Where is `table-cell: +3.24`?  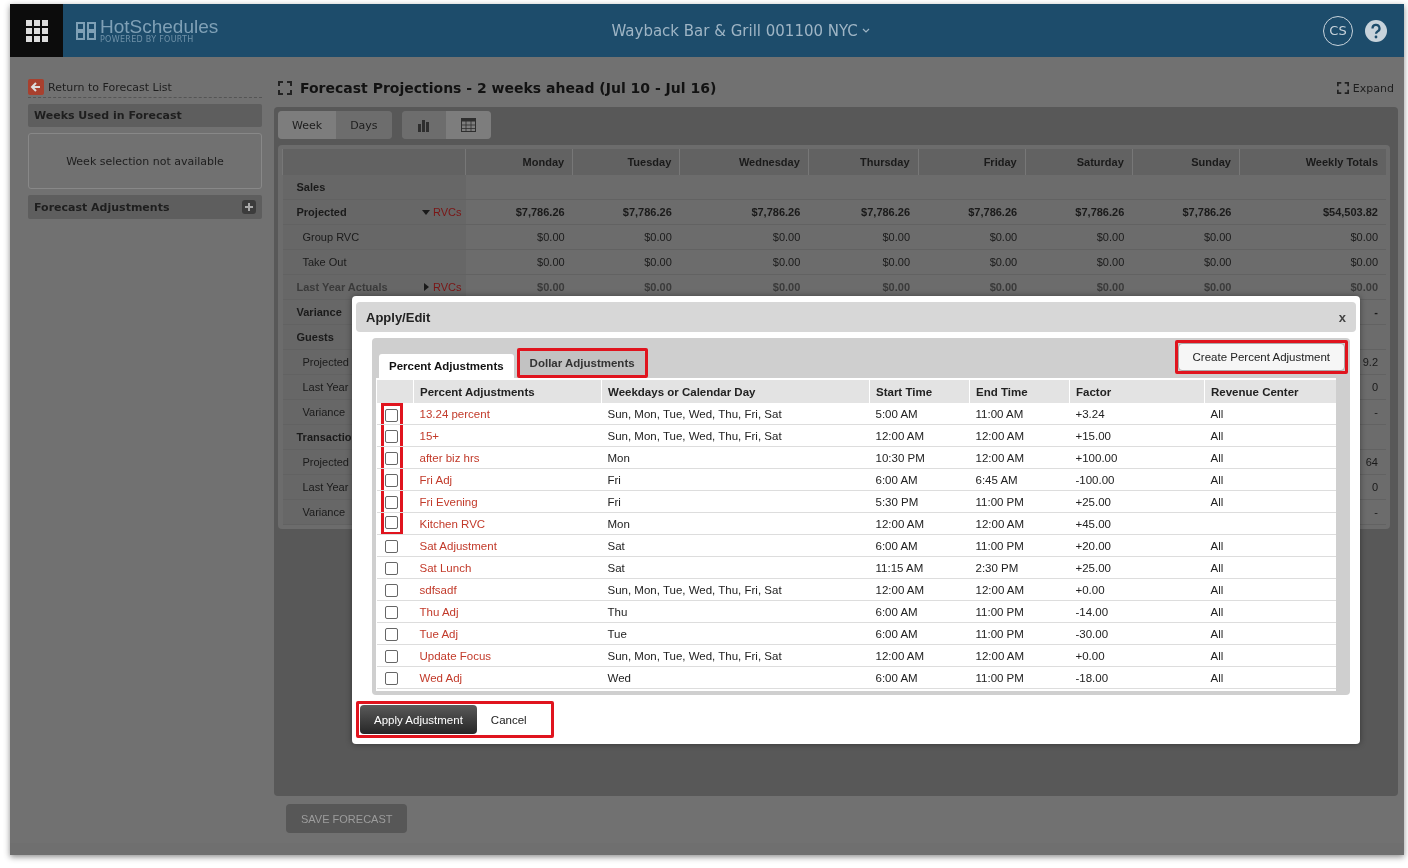 table-cell: +3.24 is located at coordinates (1137, 414).